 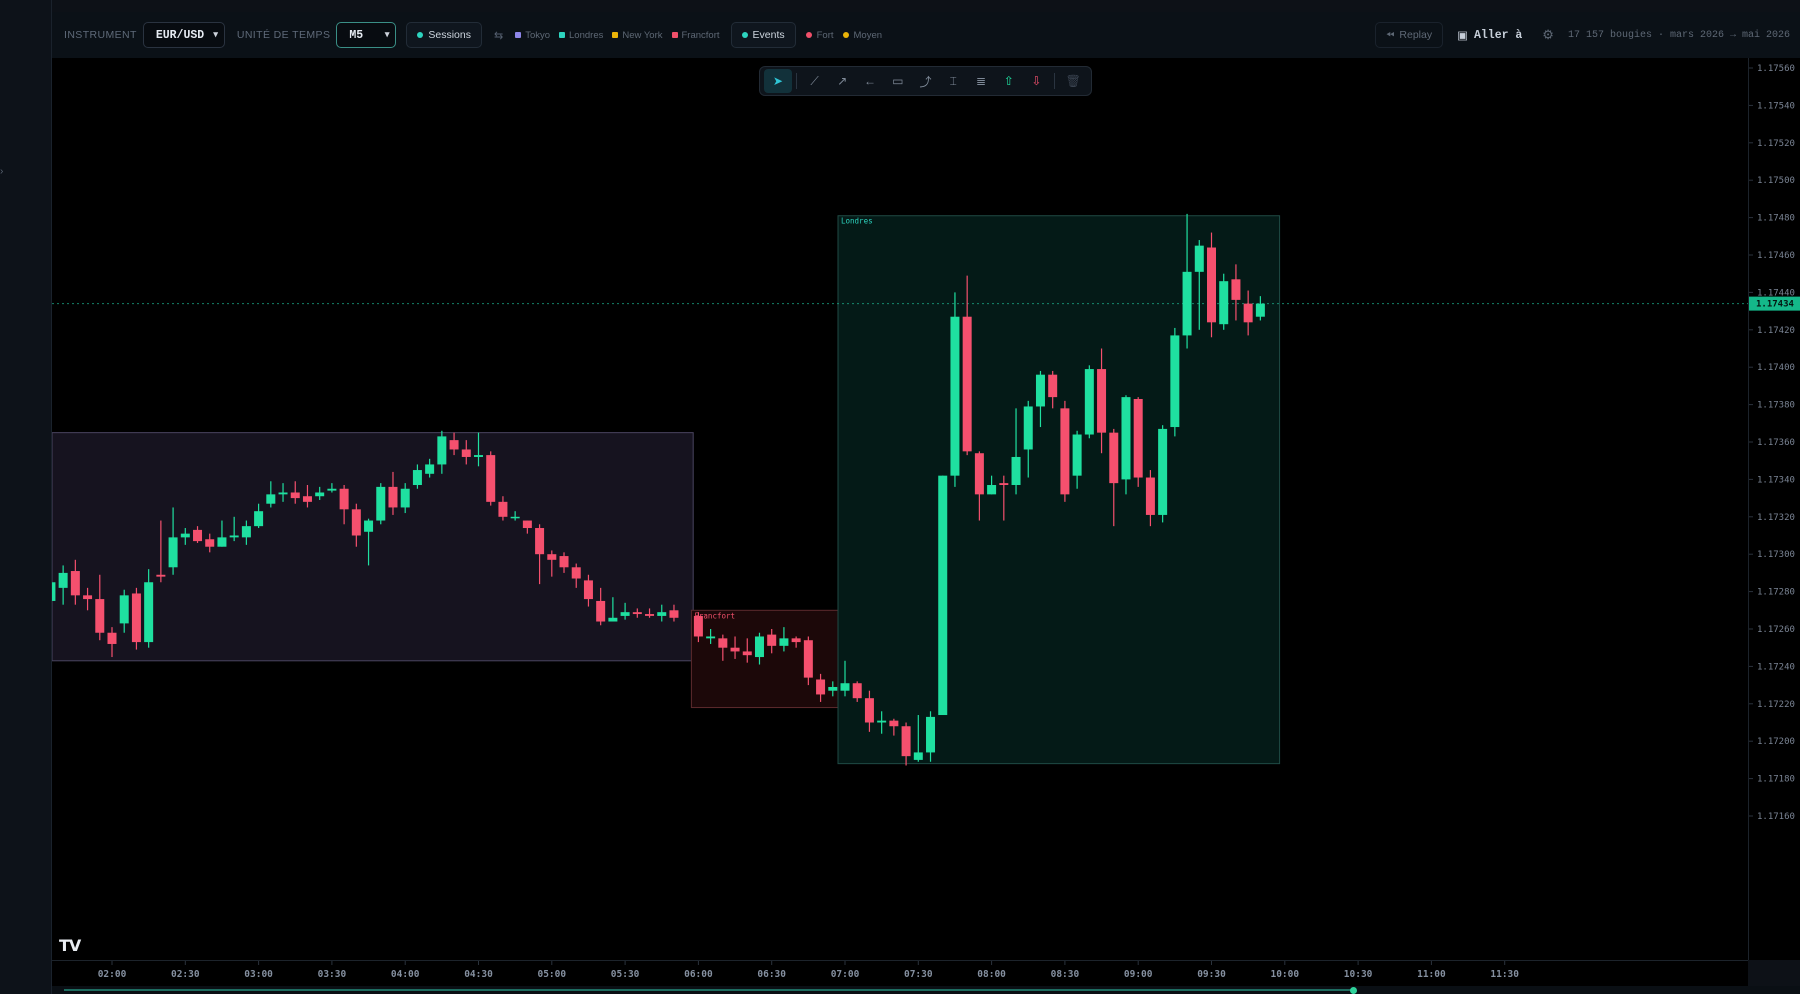 I want to click on price-tick-label: 1.17420, so click(x=1776, y=331).